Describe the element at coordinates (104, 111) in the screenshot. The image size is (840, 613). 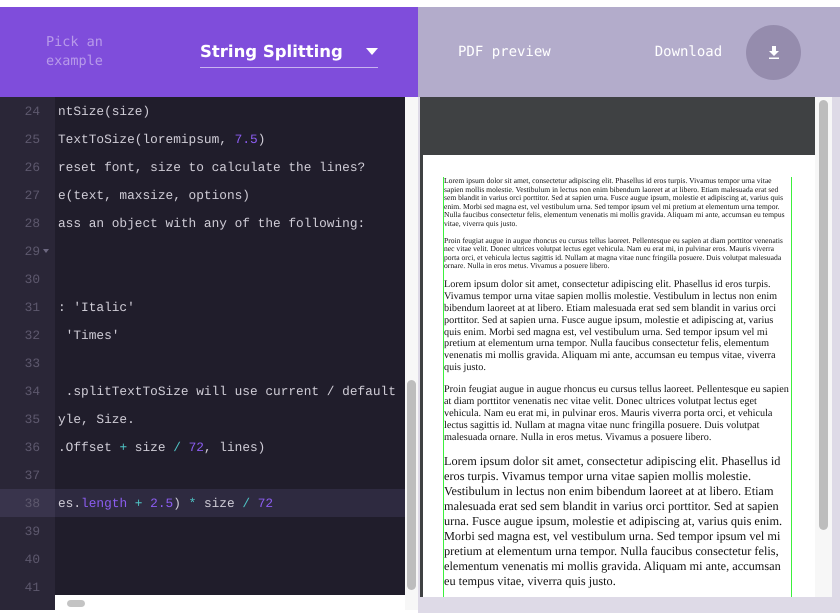
I see `code-line: ntSize(size)` at that location.